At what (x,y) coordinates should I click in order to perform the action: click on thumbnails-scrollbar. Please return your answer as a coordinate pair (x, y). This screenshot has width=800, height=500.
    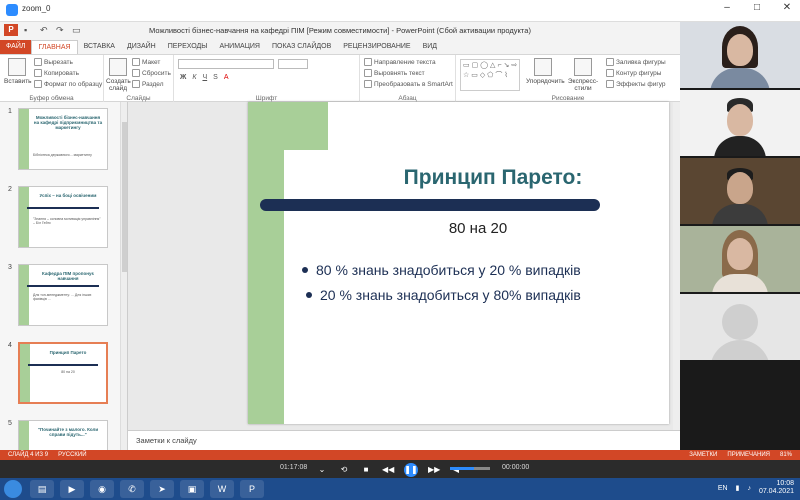
    Looking at the image, I should click on (123, 276).